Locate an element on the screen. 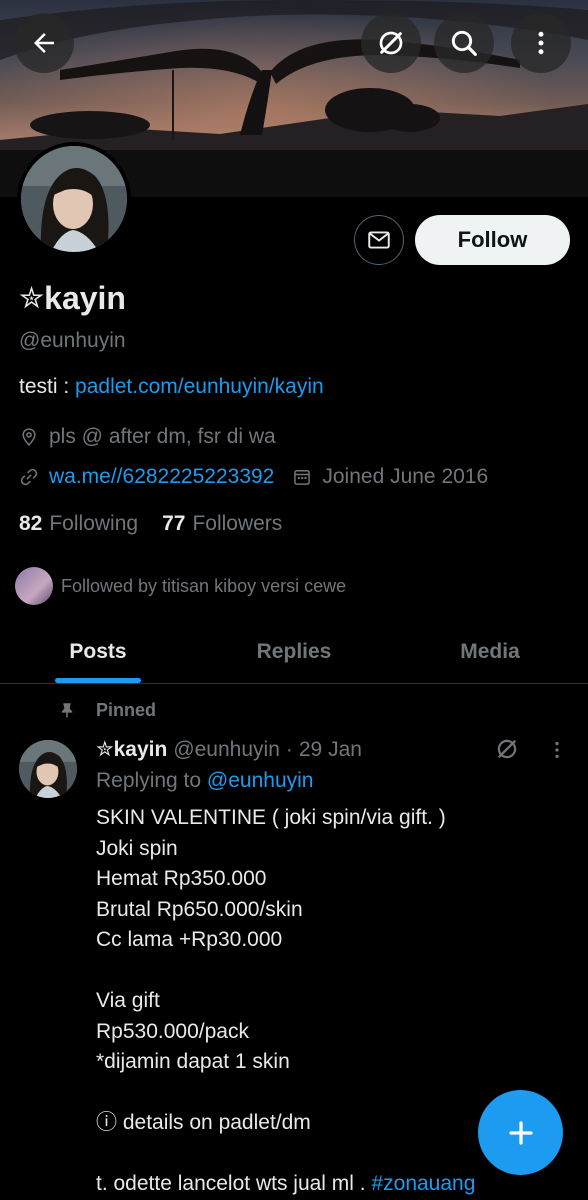 The image size is (588, 1200). name-text: kayin is located at coordinates (85, 298).